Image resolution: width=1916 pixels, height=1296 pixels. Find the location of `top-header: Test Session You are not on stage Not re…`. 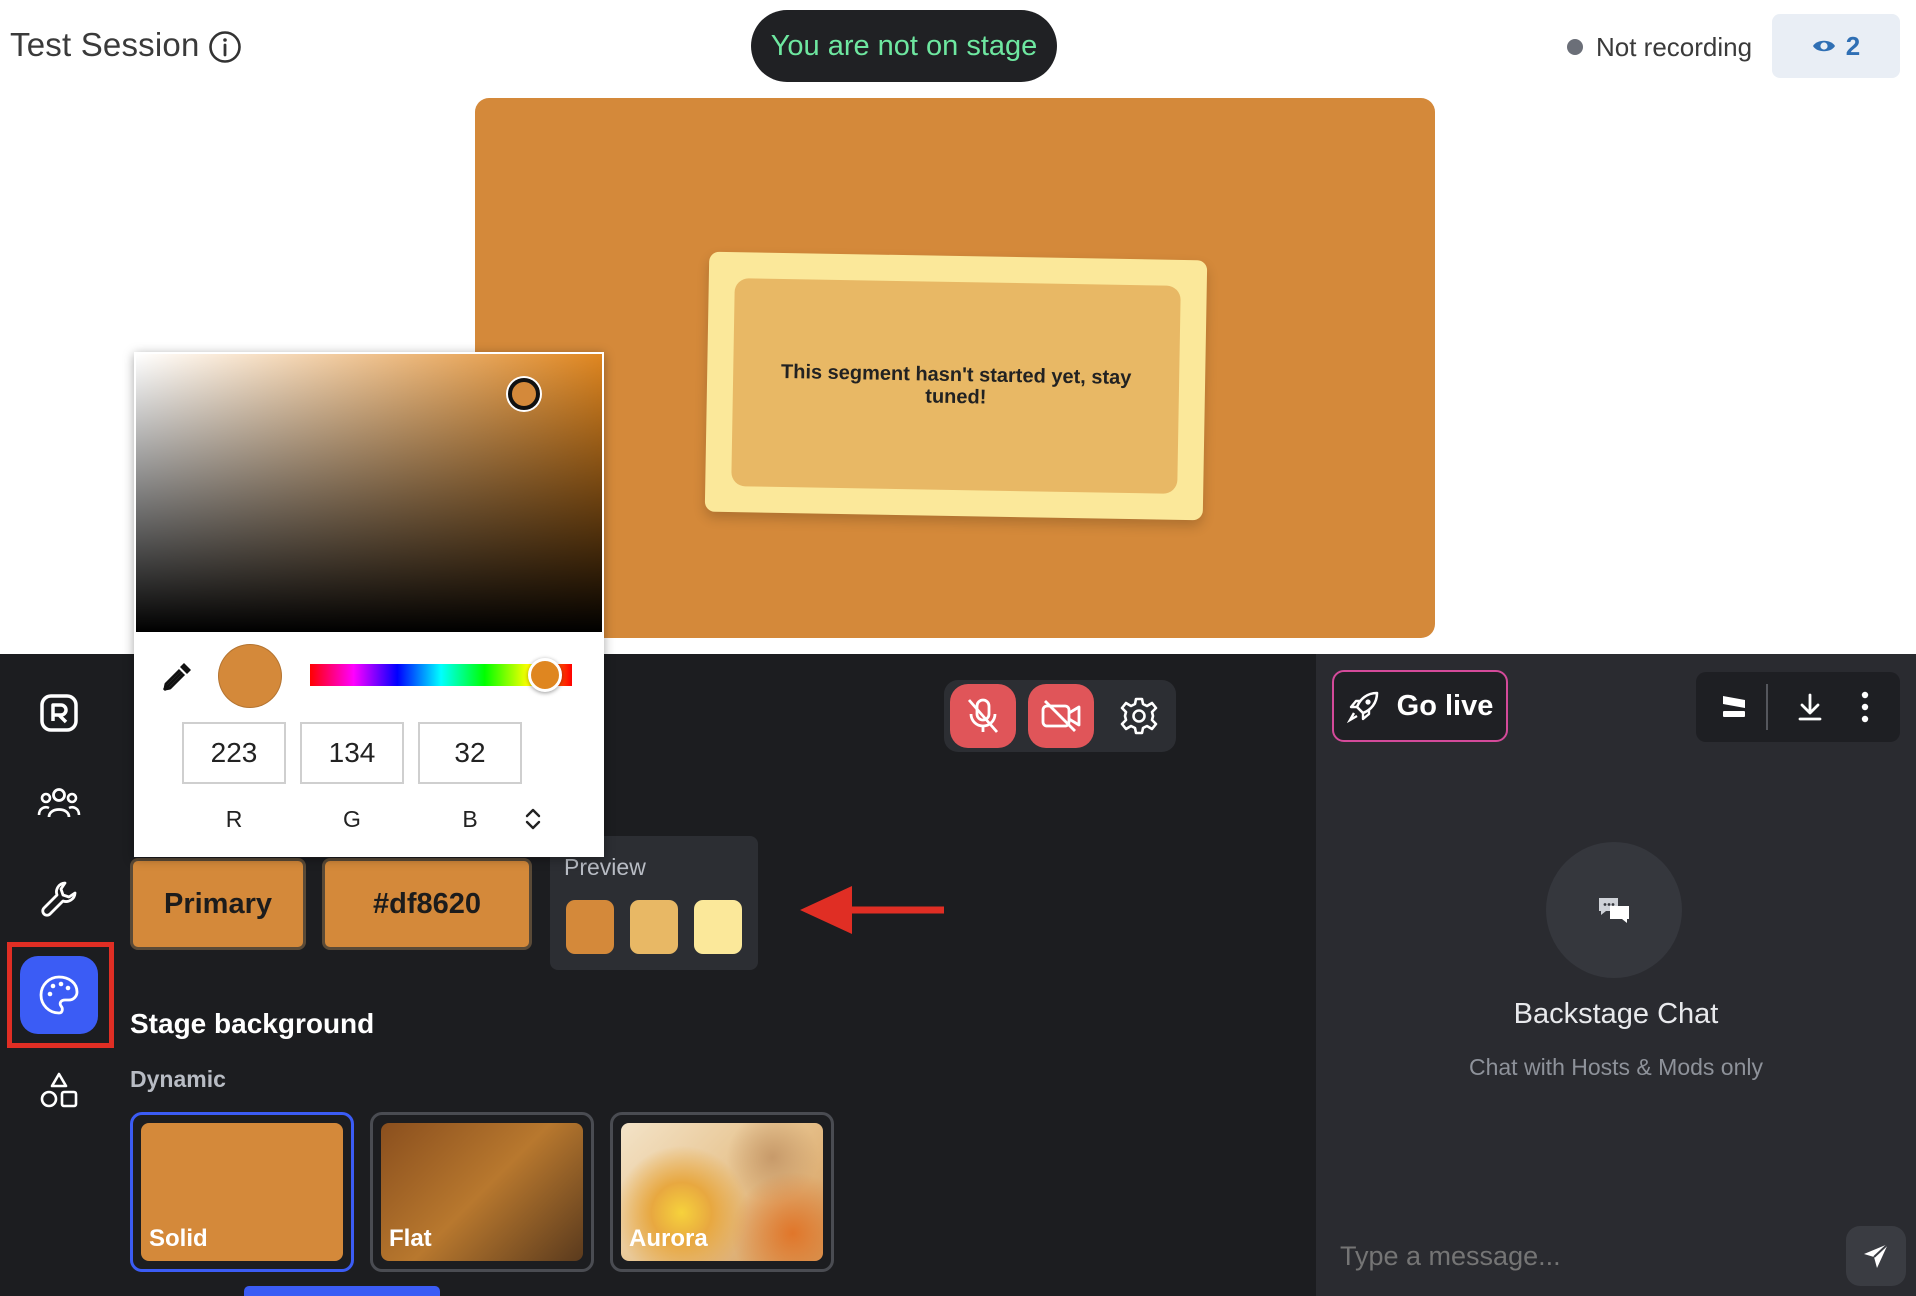

top-header: Test Session You are not on stage Not re… is located at coordinates (958, 48).